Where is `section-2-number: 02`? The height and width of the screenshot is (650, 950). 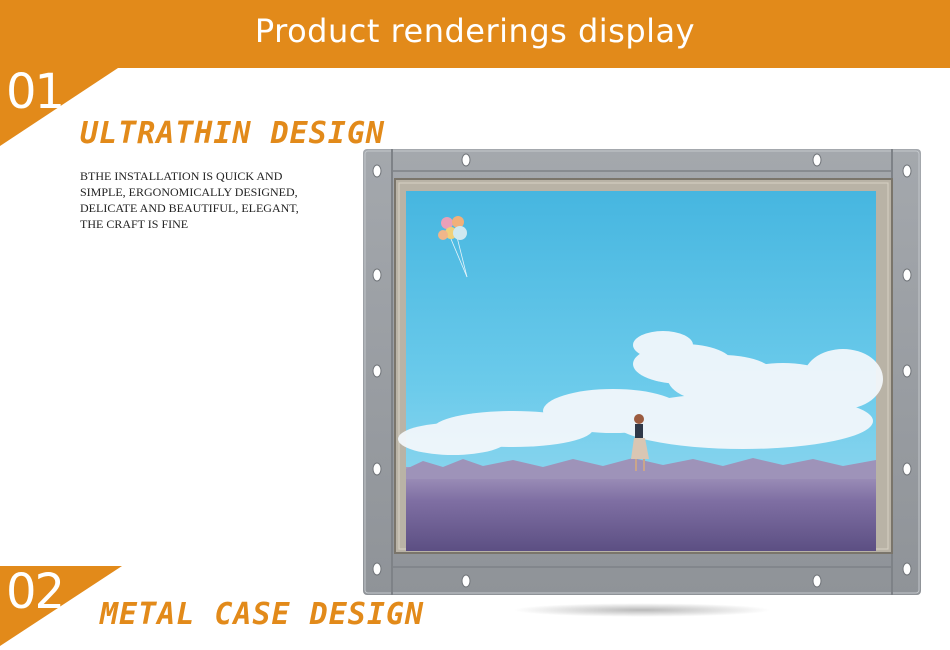 section-2-number: 02 is located at coordinates (35, 592).